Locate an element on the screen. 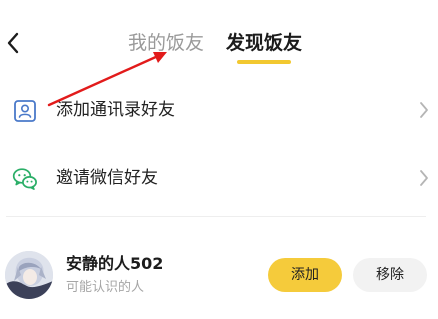  active-tab-indicator is located at coordinates (264, 62).